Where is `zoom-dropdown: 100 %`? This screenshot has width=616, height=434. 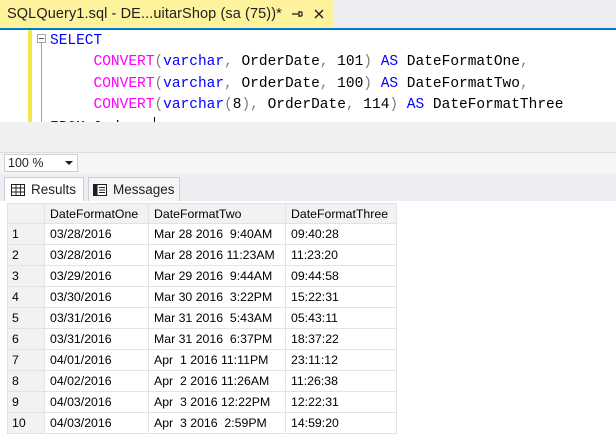
zoom-dropdown: 100 % is located at coordinates (41, 163).